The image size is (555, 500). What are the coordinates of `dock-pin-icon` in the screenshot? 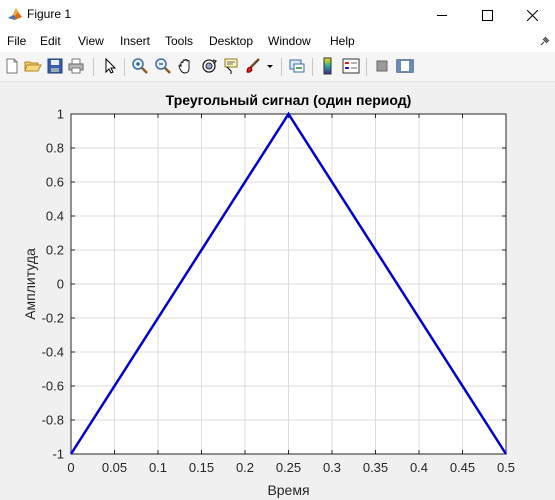 It's located at (545, 43).